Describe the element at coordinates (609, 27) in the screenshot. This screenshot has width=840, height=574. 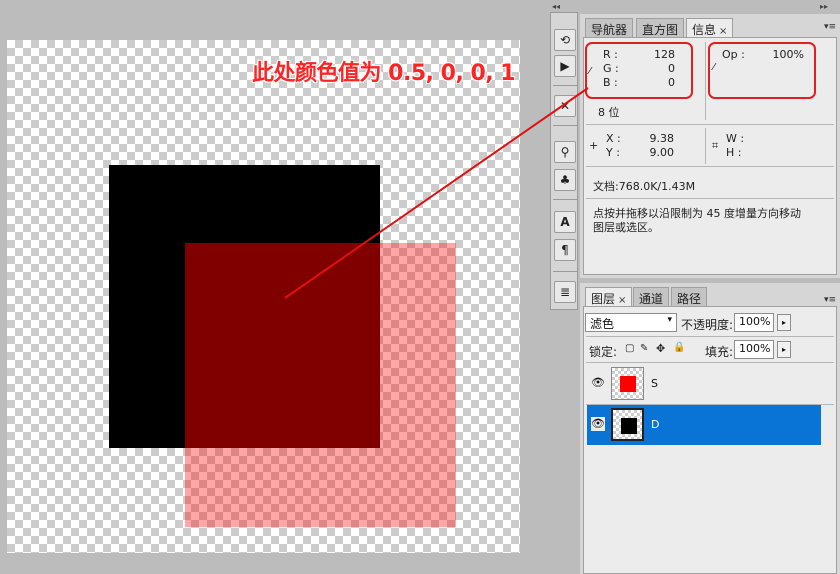
I see `tab-navigator: 导航器` at that location.